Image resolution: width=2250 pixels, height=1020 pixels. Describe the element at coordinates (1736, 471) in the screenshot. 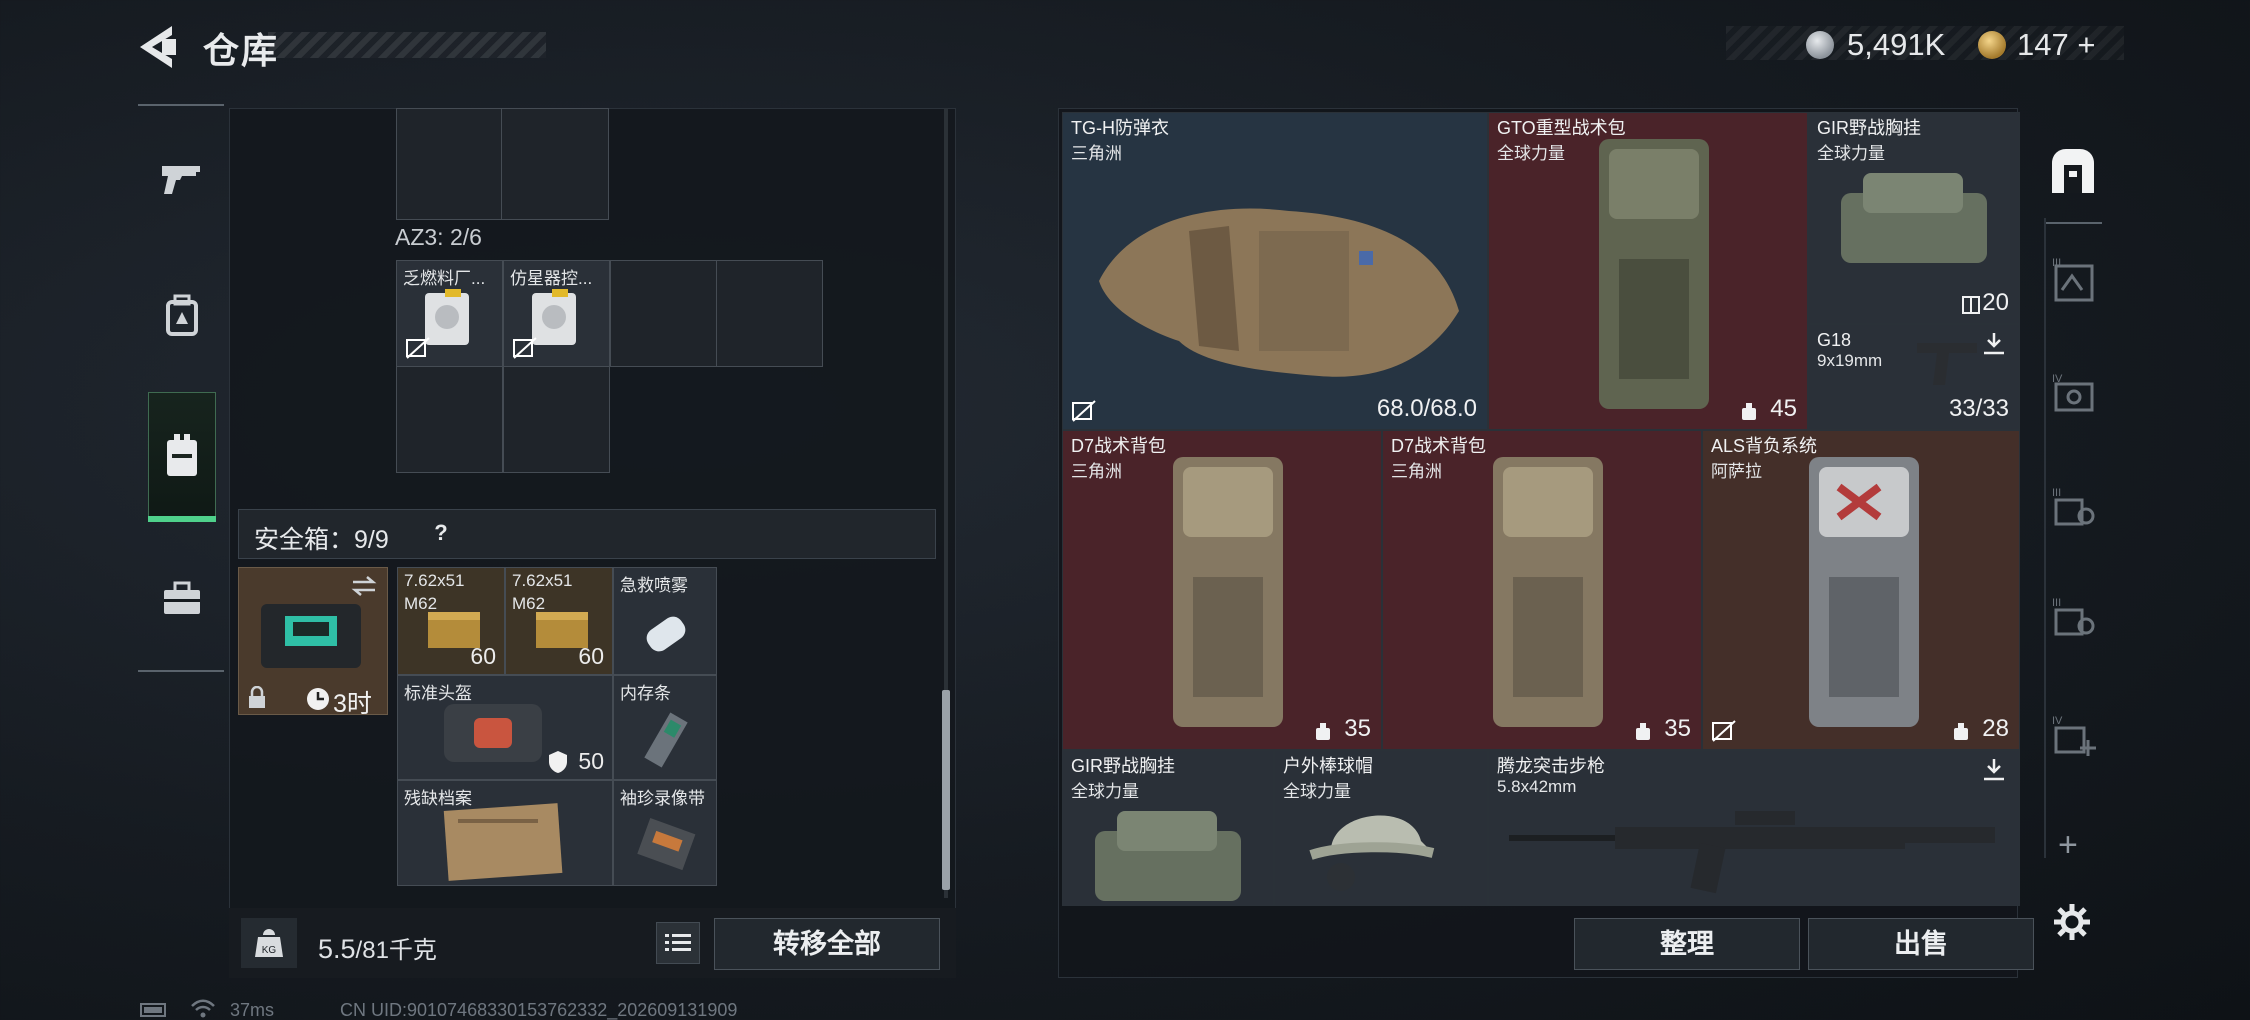

I see `item-sub: 阿萨拉` at that location.